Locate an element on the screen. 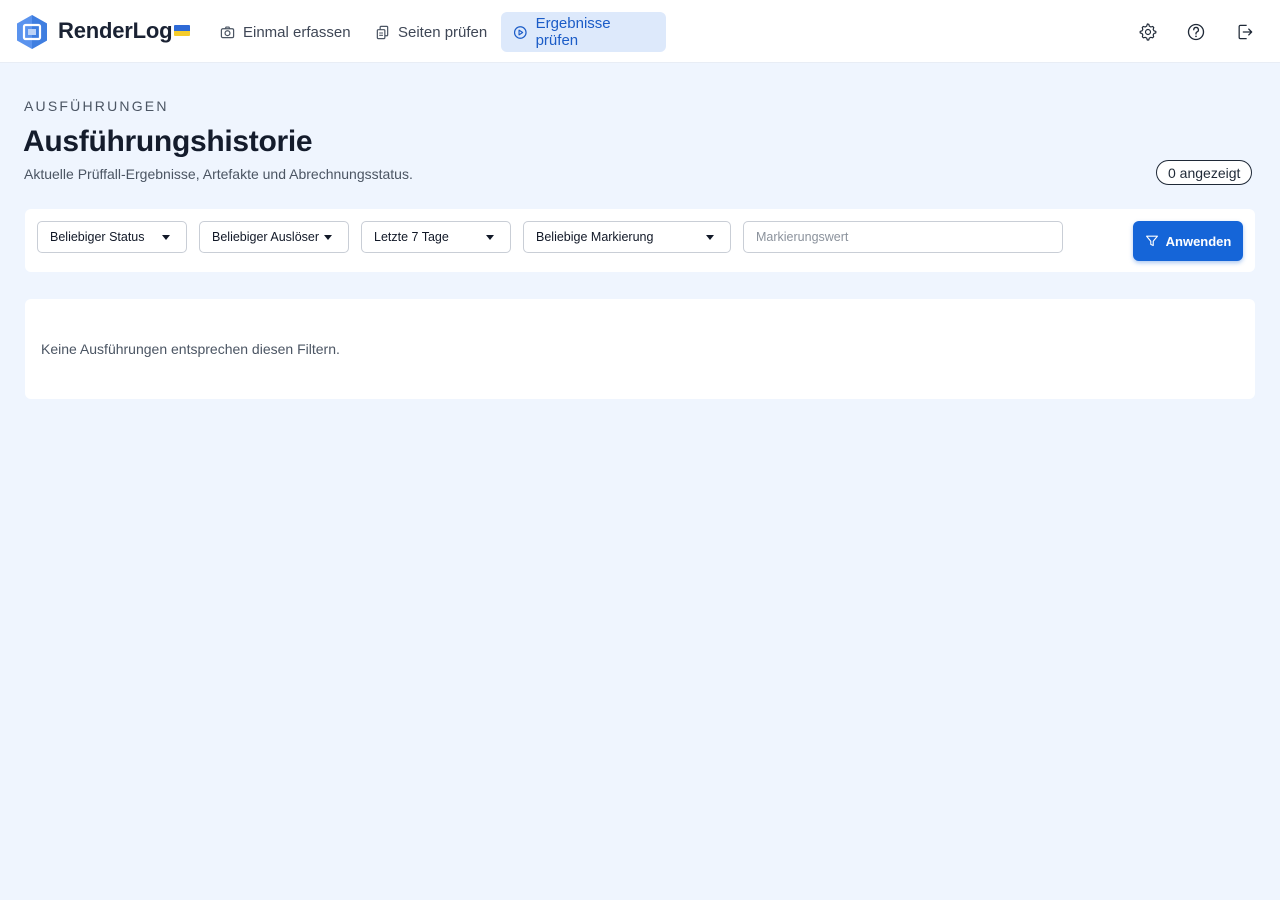  gear-icon is located at coordinates (1148, 32).